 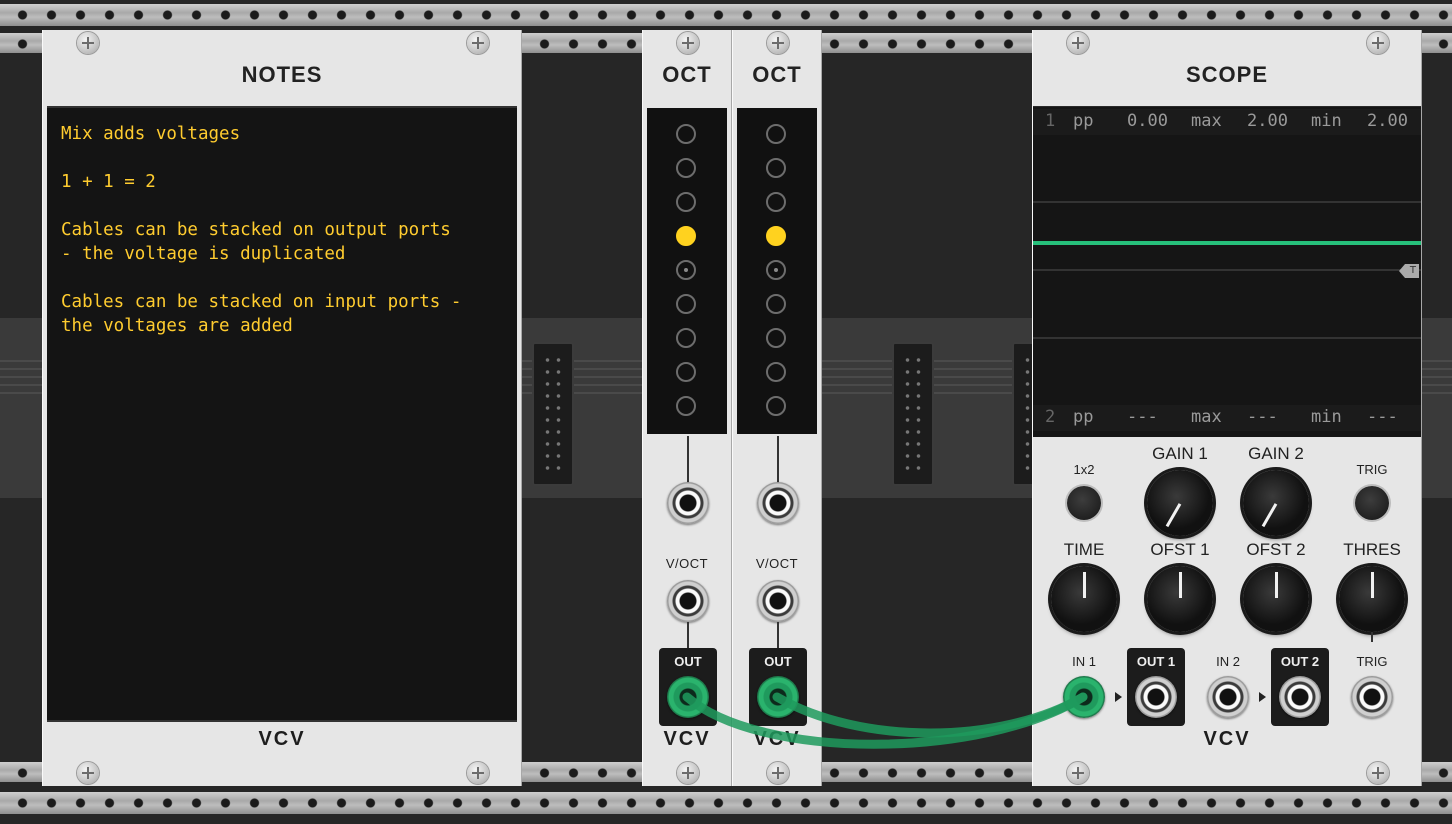 I want to click on out2-label: OUT 2, so click(x=1300, y=661).